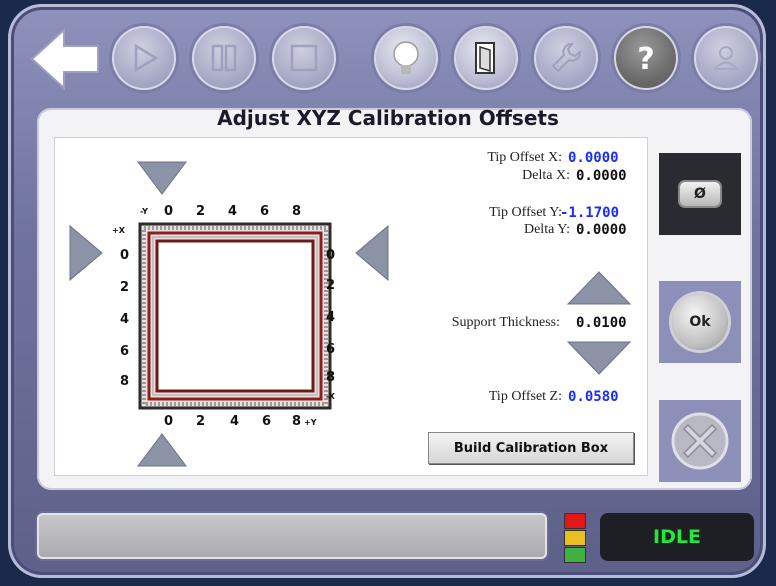  Describe the element at coordinates (125, 287) in the screenshot. I see `left-tick: 2` at that location.